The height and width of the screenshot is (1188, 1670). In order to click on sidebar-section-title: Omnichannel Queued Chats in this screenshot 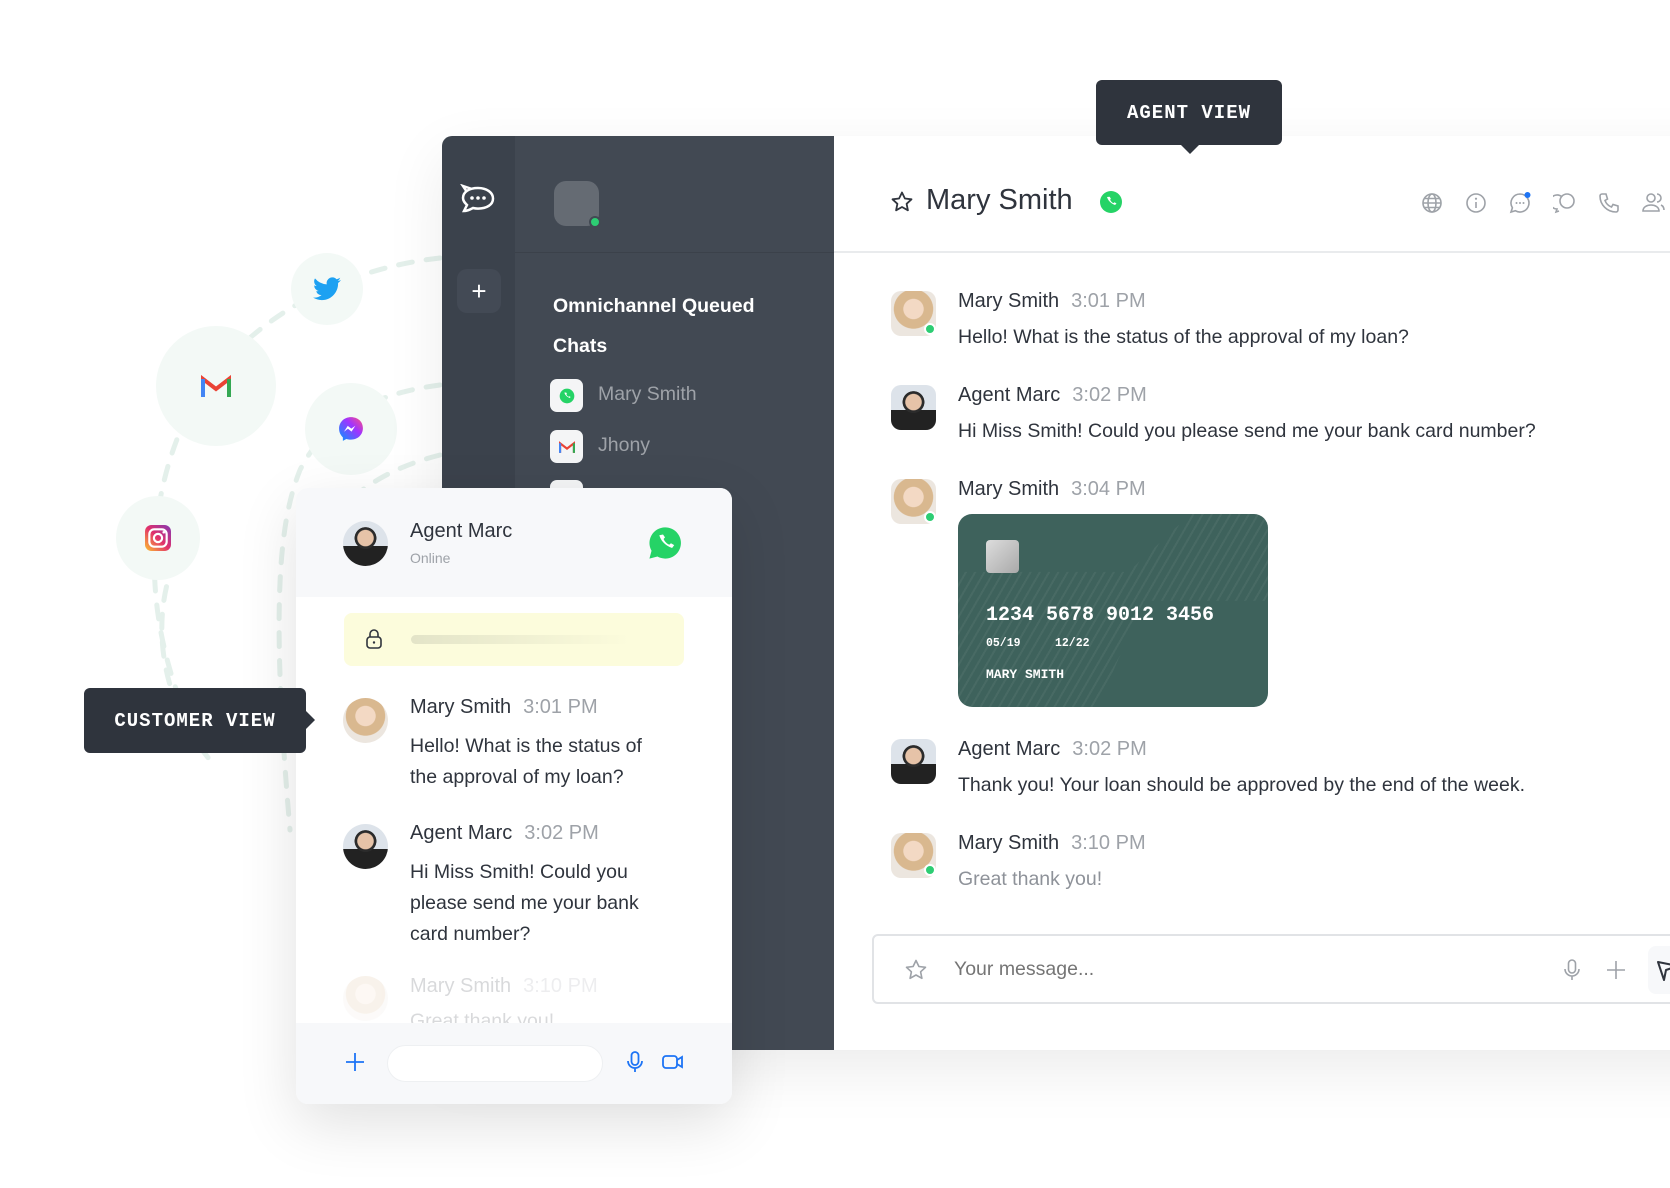, I will do `click(654, 326)`.